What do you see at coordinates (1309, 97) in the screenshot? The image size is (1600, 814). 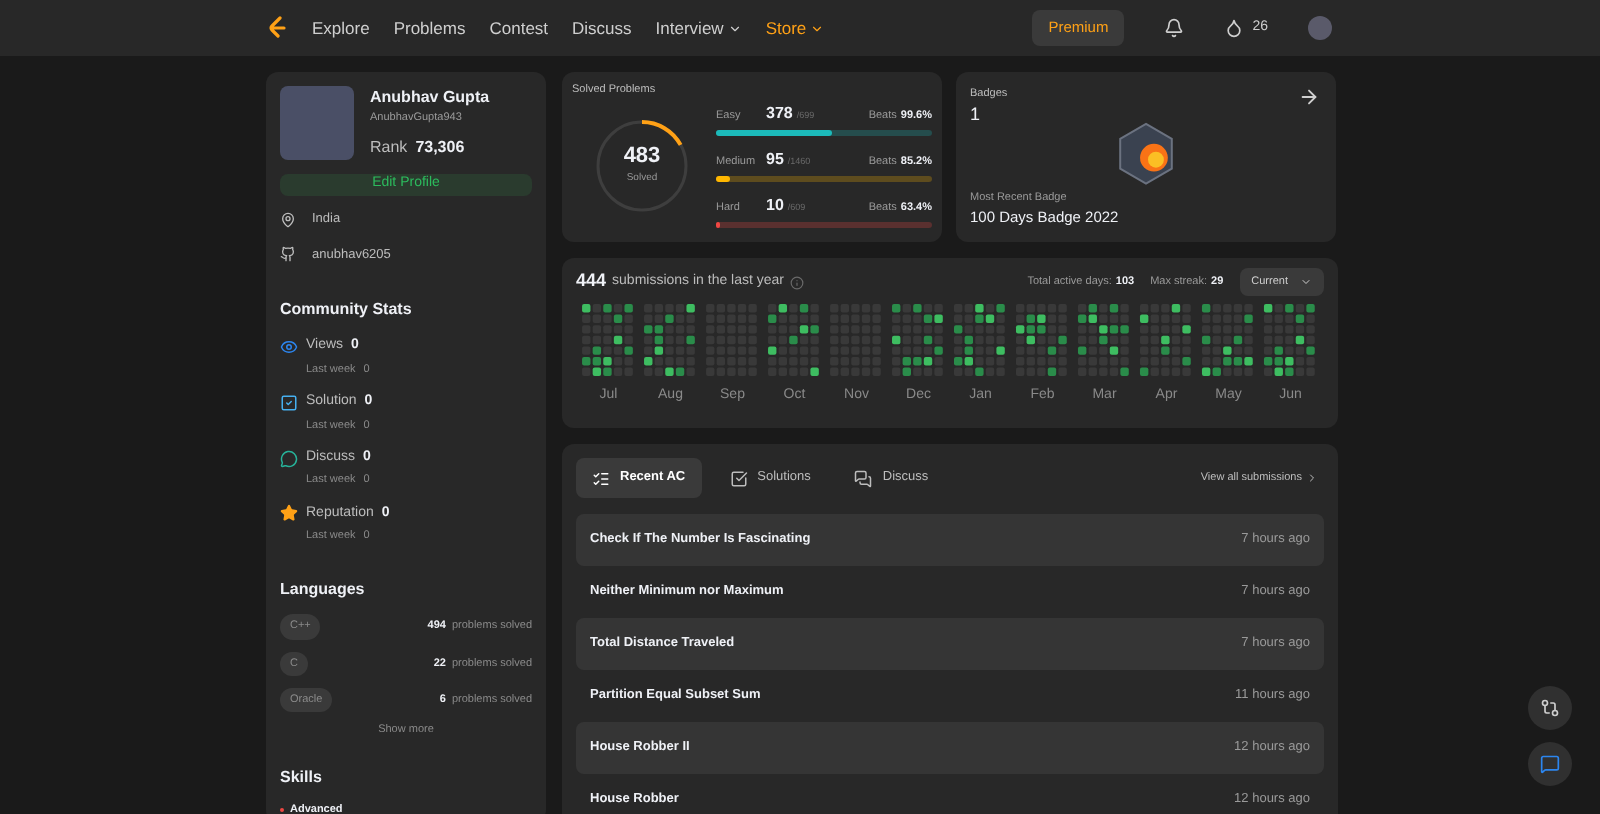 I see `arrow-right-icon` at bounding box center [1309, 97].